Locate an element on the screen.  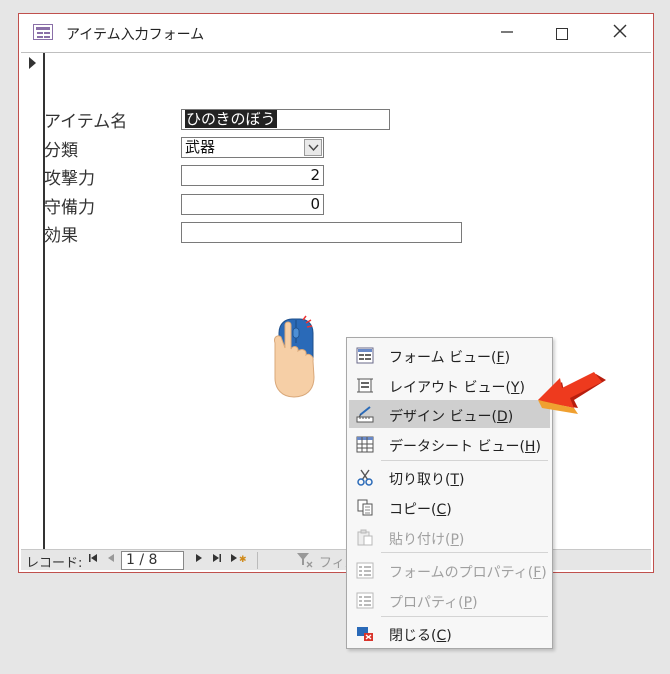
menu-label: 貼り付け( is located at coordinates (420, 540).